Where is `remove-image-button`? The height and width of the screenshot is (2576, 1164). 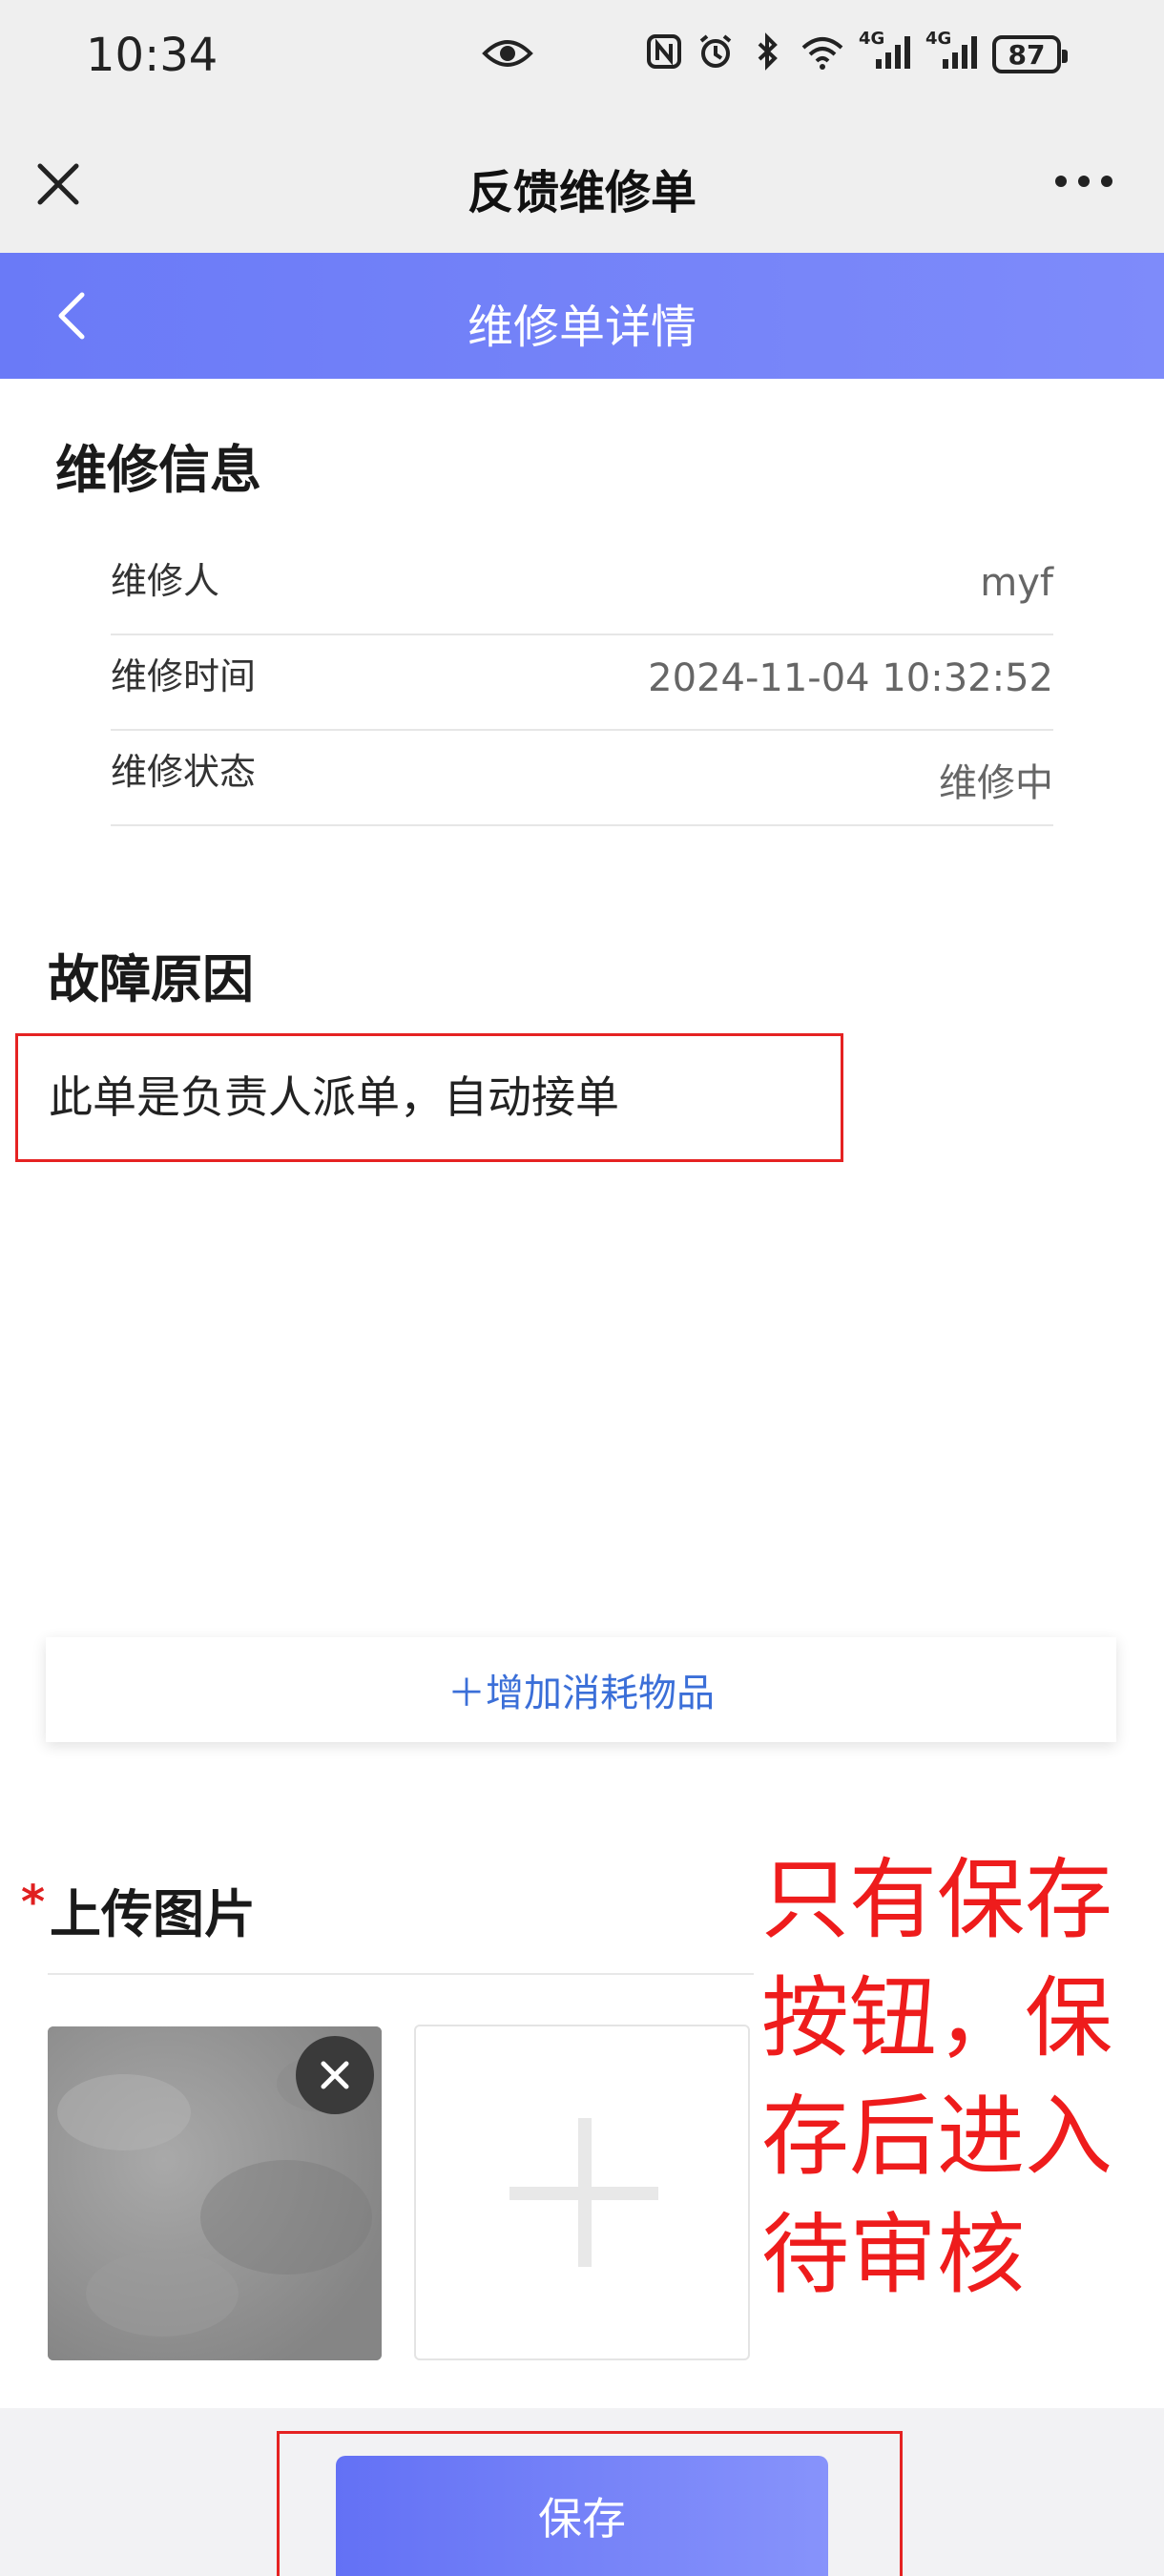 remove-image-button is located at coordinates (335, 2075).